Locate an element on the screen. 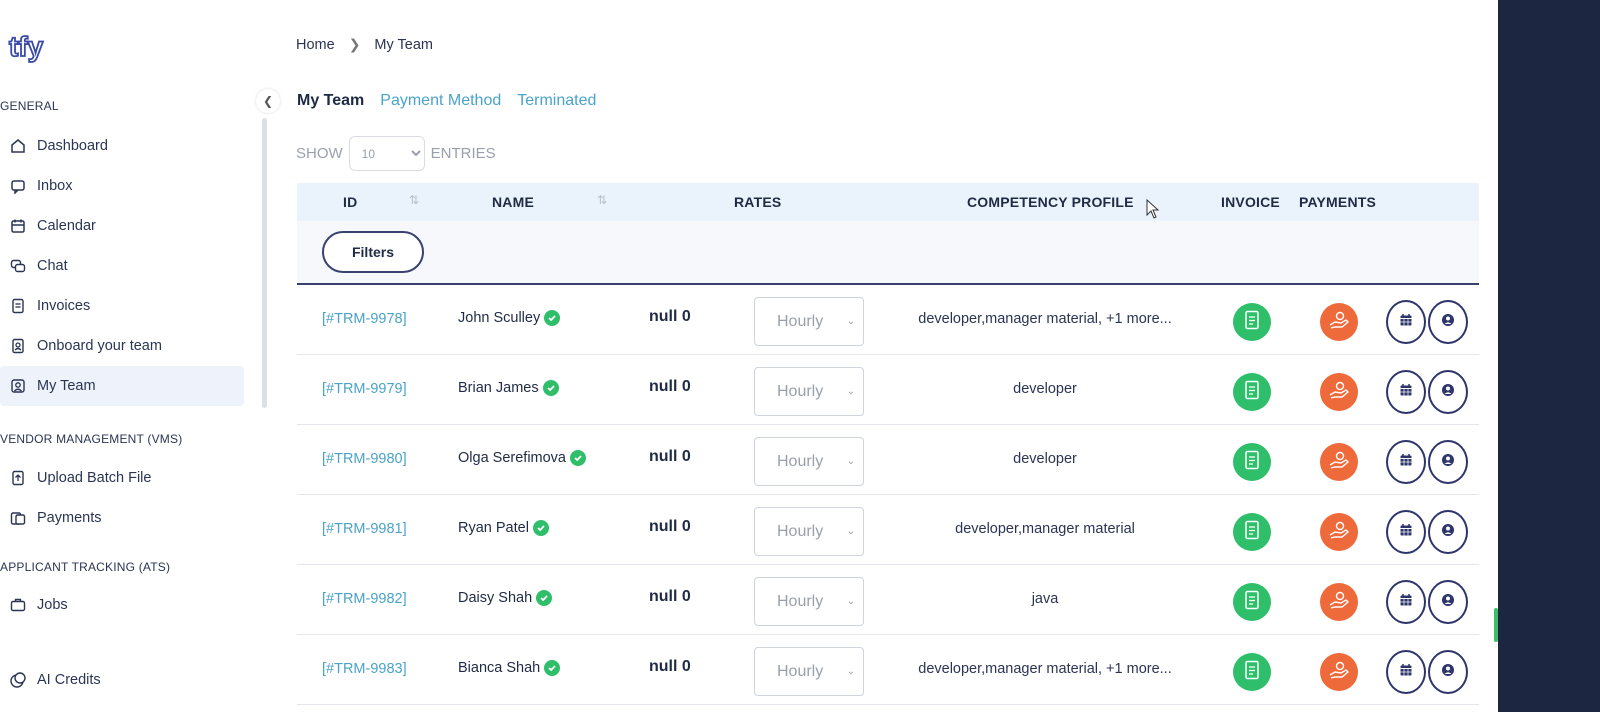 Image resolution: width=1600 pixels, height=712 pixels. column-header-id: ID is located at coordinates (350, 202).